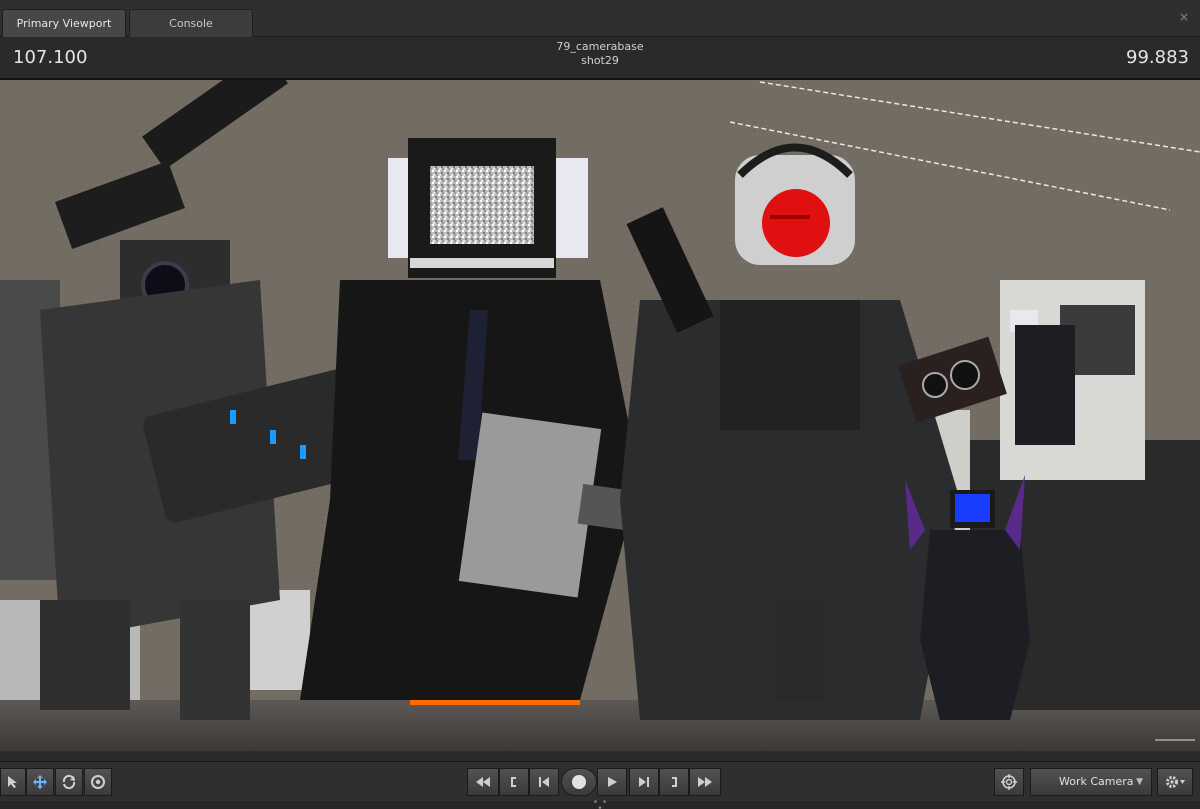  What do you see at coordinates (600, 46) in the screenshot?
I see `animation-set-name: 79_camerabase` at bounding box center [600, 46].